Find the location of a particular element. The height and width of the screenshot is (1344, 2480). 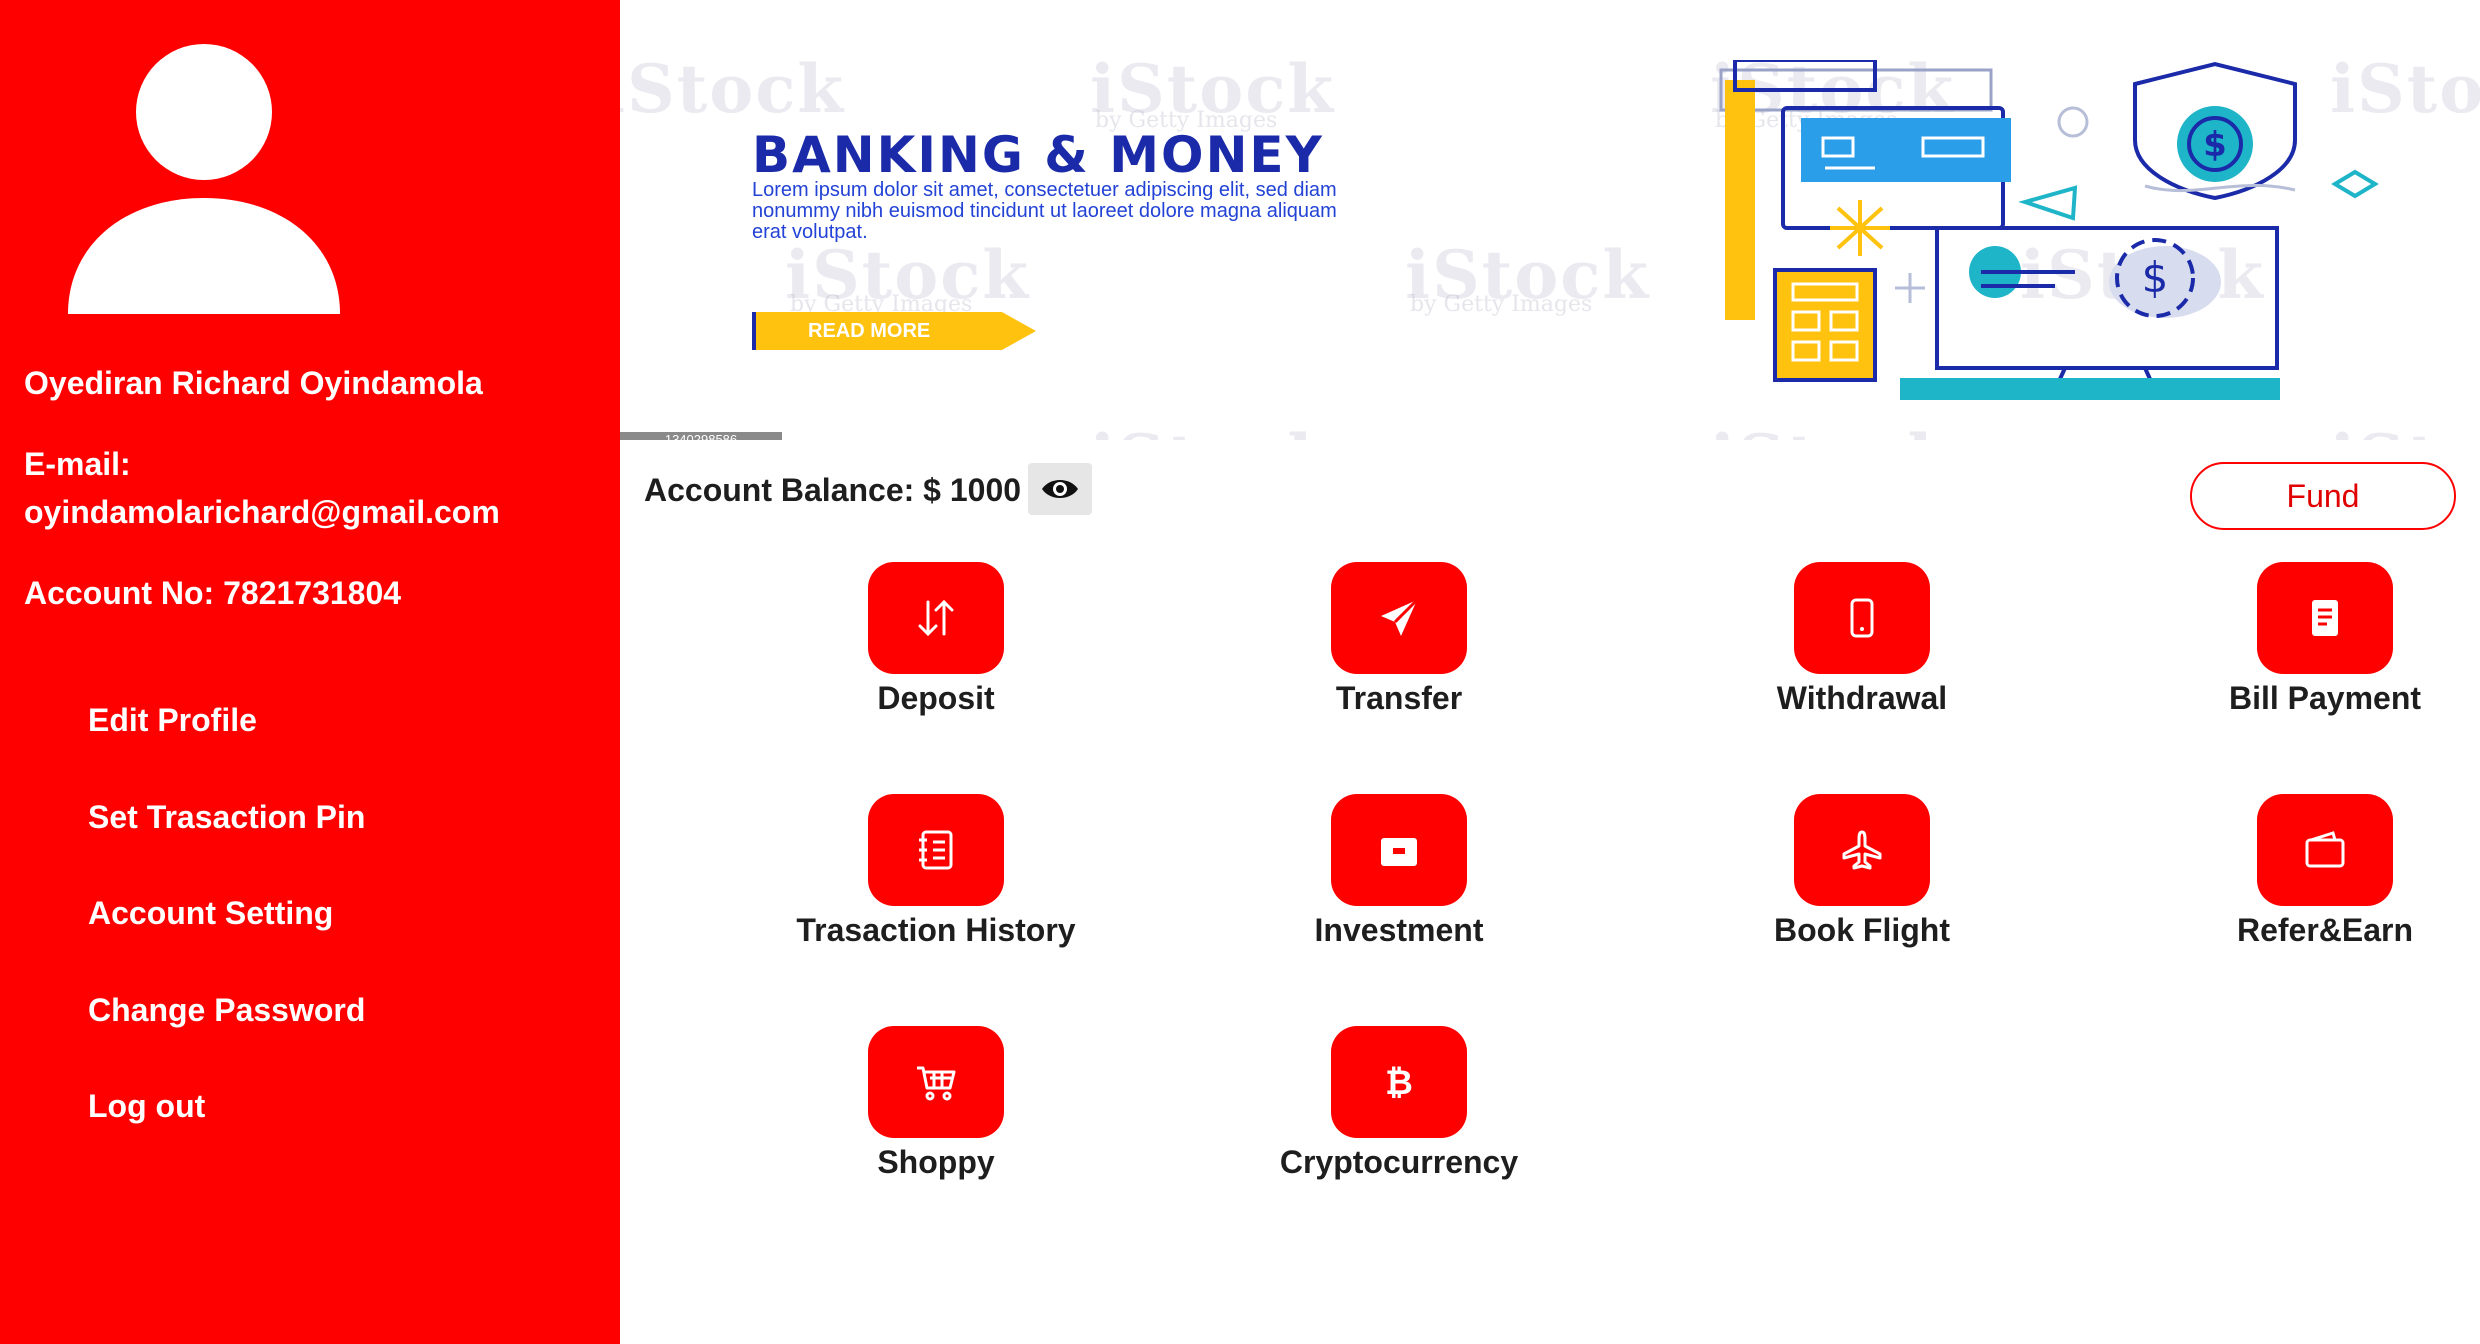

sidebar-item-log-out: Log out is located at coordinates (146, 1106).